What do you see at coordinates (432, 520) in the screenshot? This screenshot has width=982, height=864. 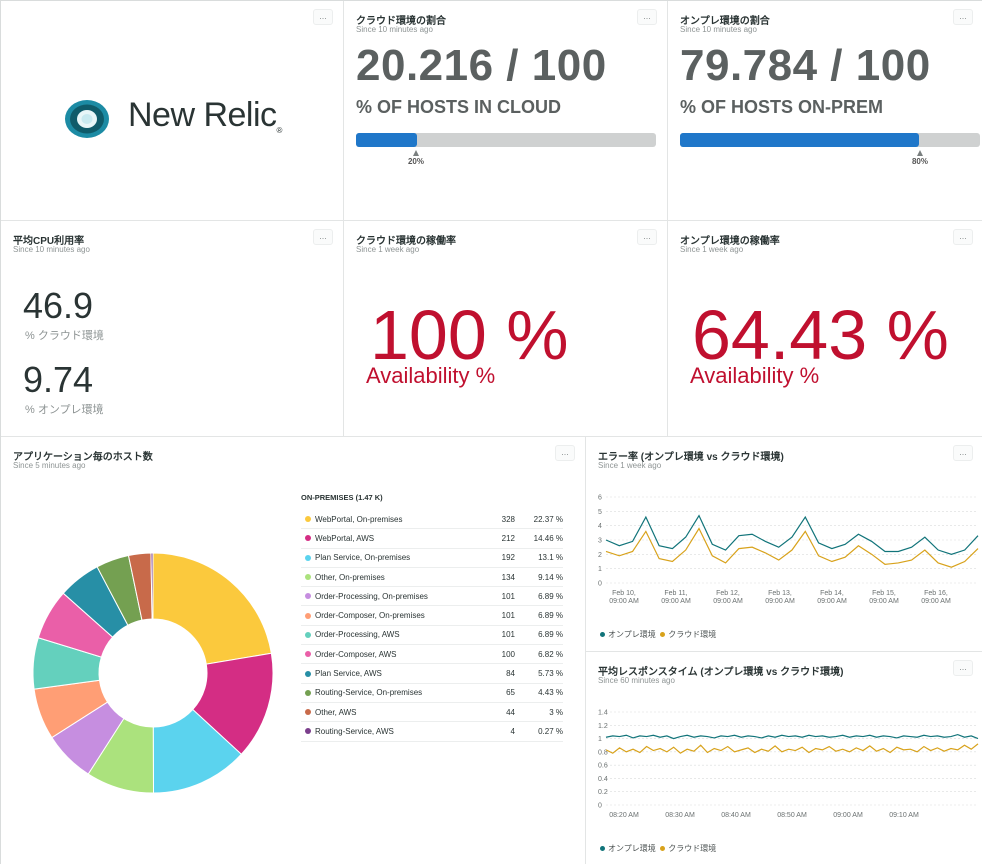 I see `legend-row: WebPortal, On-premises 328 22.37 %` at bounding box center [432, 520].